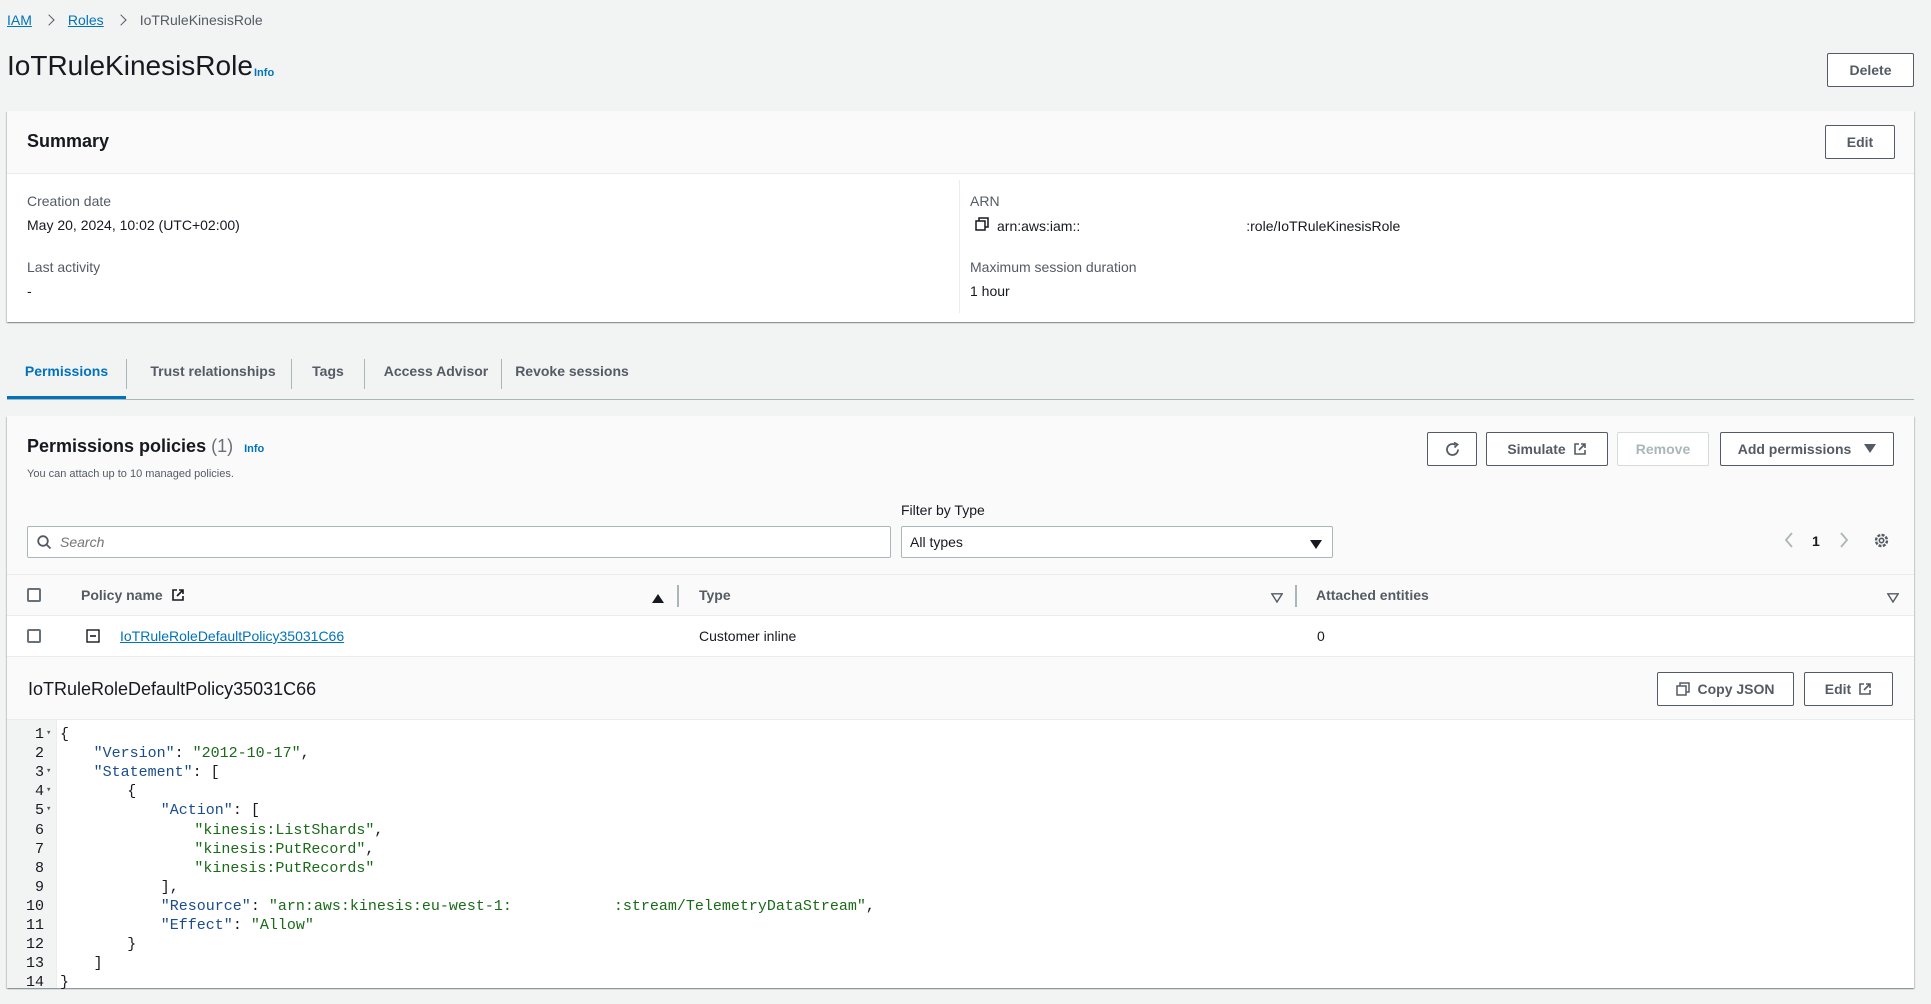 The width and height of the screenshot is (1931, 1004). What do you see at coordinates (39, 887) in the screenshot?
I see `line-number: 9` at bounding box center [39, 887].